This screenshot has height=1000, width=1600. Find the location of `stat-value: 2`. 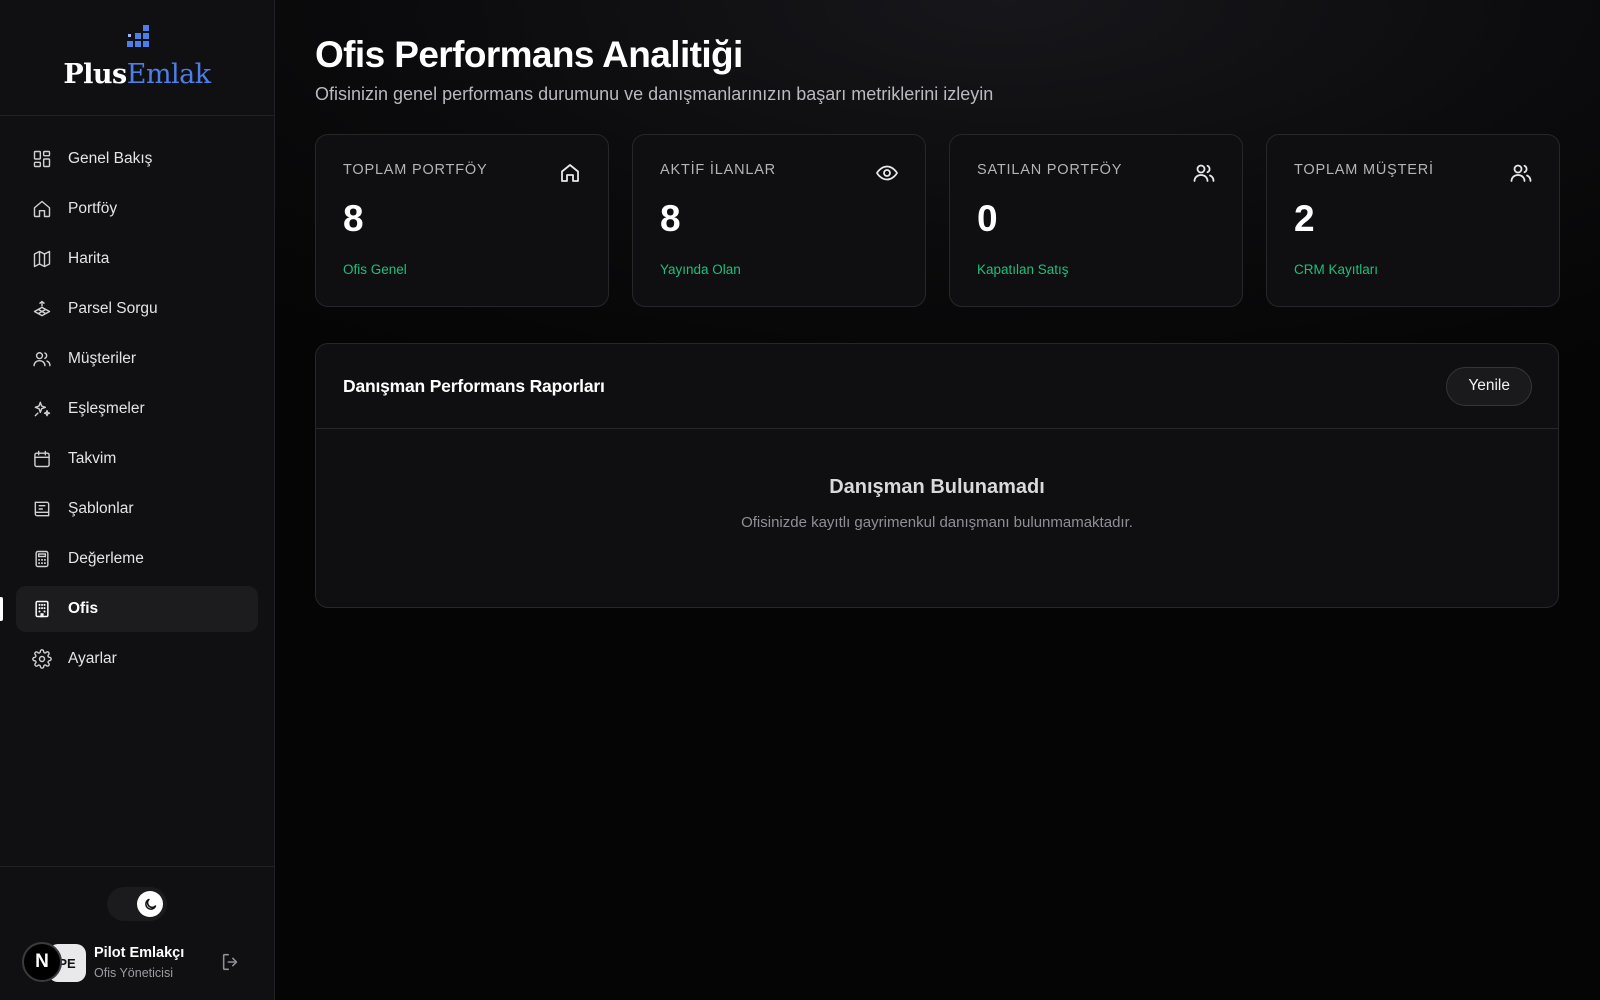

stat-value: 2 is located at coordinates (1304, 218).